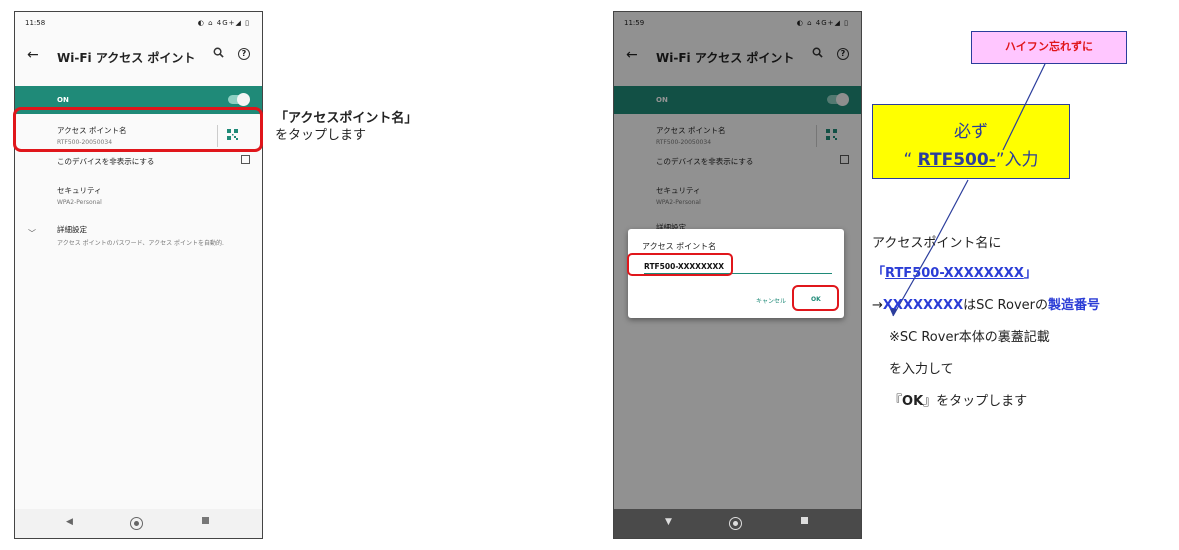 This screenshot has height=550, width=1179. Describe the element at coordinates (1005, 305) in the screenshot. I see `line3-mid: はSC Roverの` at that location.